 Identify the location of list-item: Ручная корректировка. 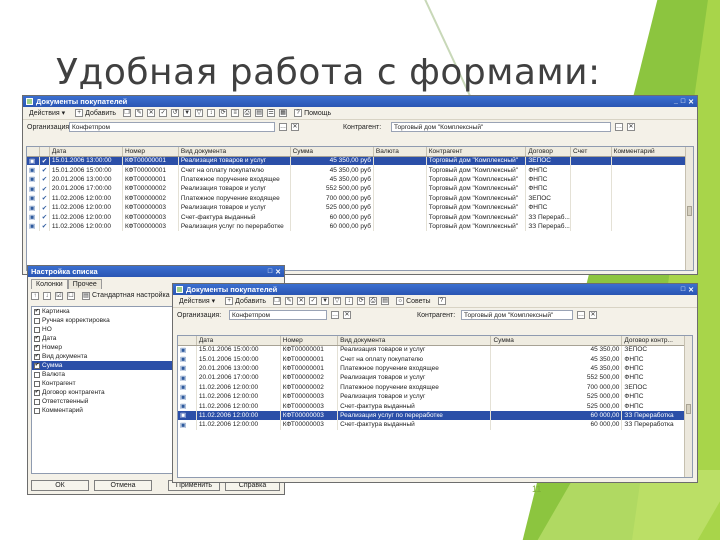
(102, 320).